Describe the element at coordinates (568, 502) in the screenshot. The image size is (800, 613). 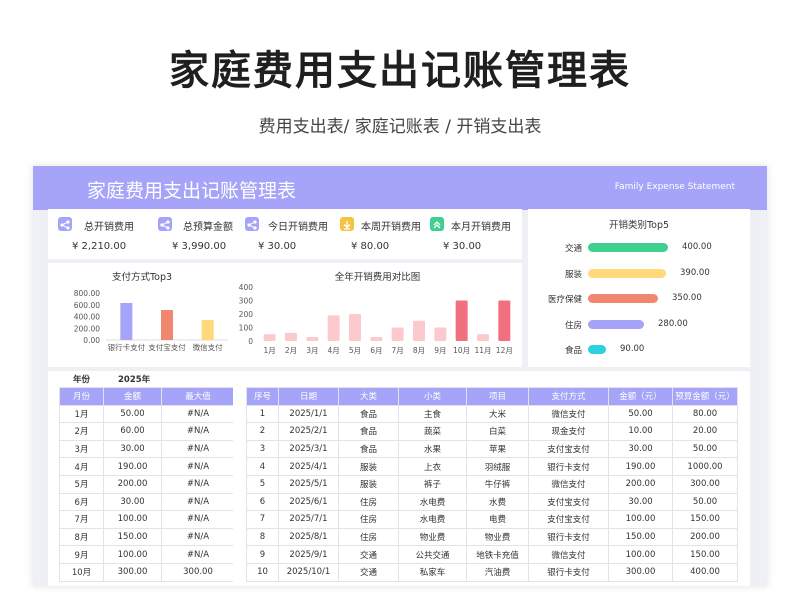
I see `detail-table-cell: 支付宝支付` at that location.